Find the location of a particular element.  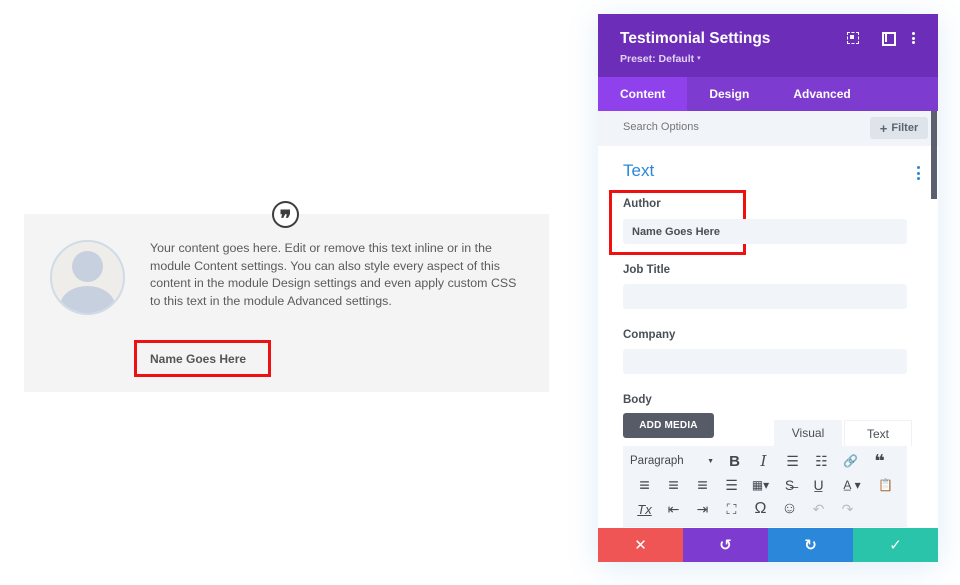

tab-advanced: Advanced is located at coordinates (821, 94).